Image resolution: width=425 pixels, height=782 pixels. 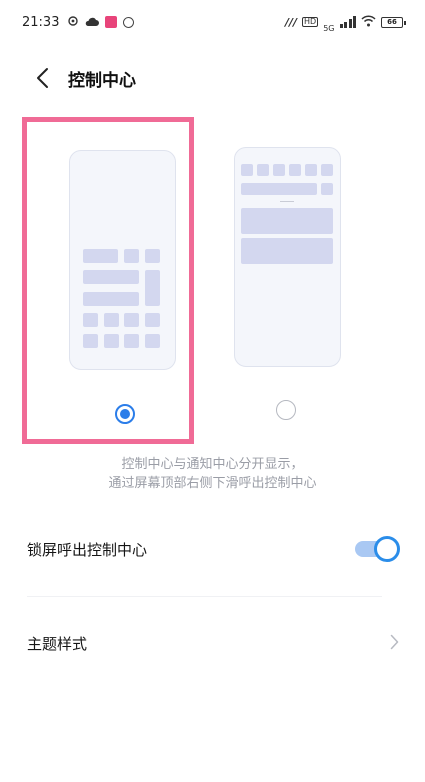 What do you see at coordinates (329, 28) in the screenshot?
I see `network-gen-label: 5G` at bounding box center [329, 28].